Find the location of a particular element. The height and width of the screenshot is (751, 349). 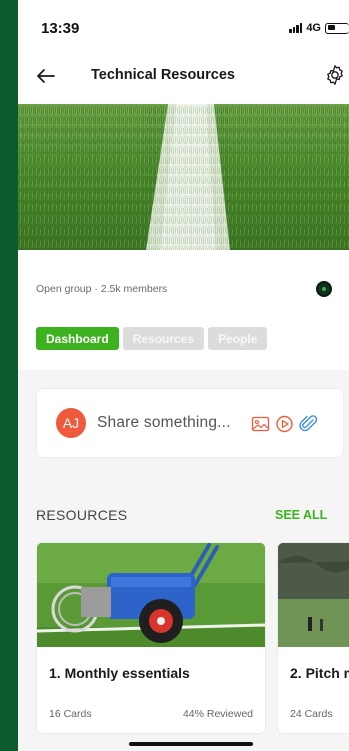

group-tabs: Dashboard Resources People is located at coordinates (152, 338).